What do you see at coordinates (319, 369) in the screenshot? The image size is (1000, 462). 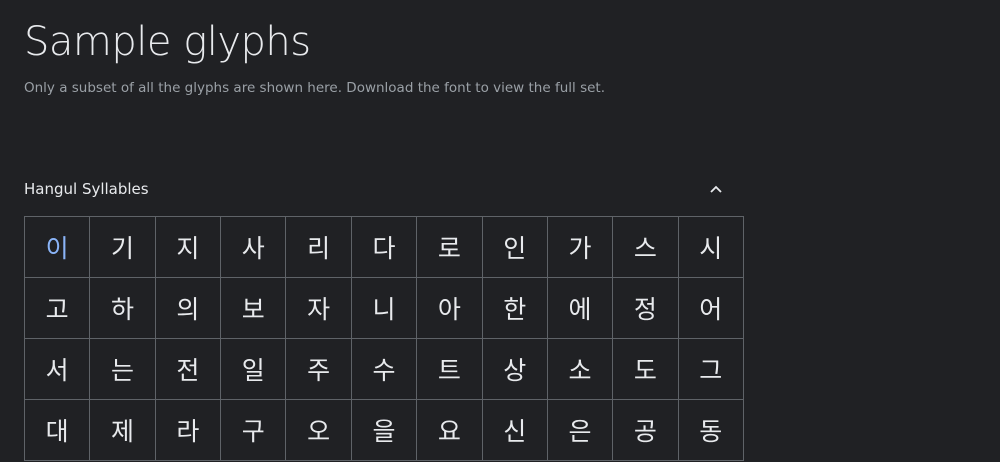 I see `glyph-cell: 주` at bounding box center [319, 369].